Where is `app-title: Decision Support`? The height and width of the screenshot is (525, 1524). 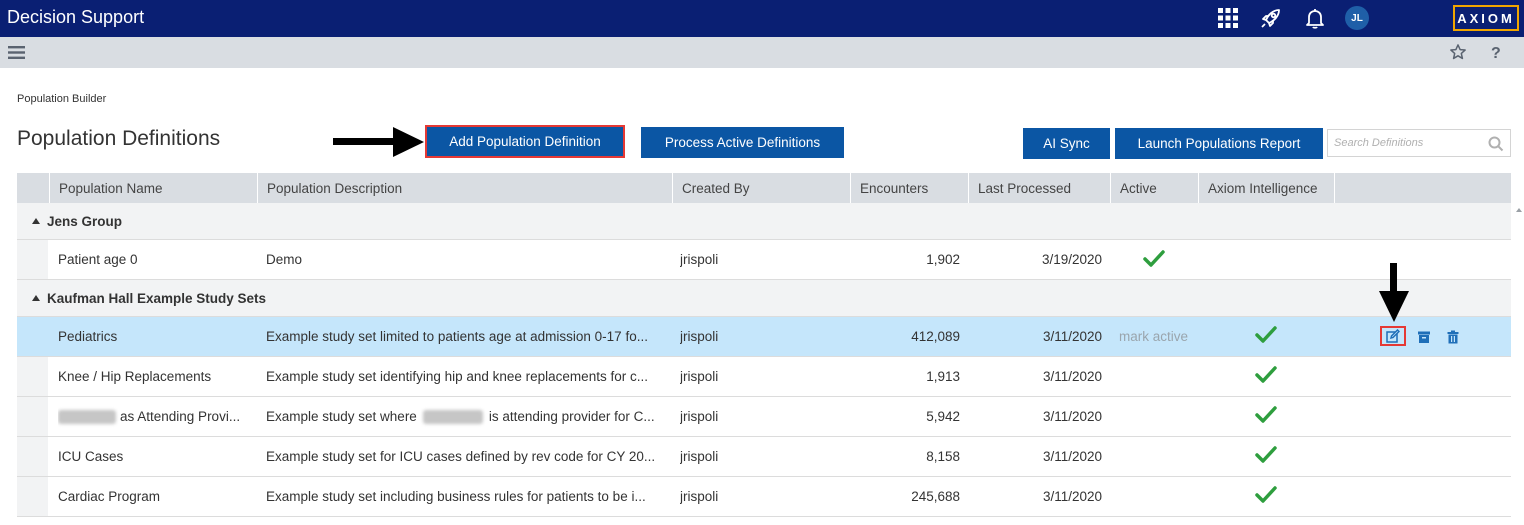
app-title: Decision Support is located at coordinates (76, 17).